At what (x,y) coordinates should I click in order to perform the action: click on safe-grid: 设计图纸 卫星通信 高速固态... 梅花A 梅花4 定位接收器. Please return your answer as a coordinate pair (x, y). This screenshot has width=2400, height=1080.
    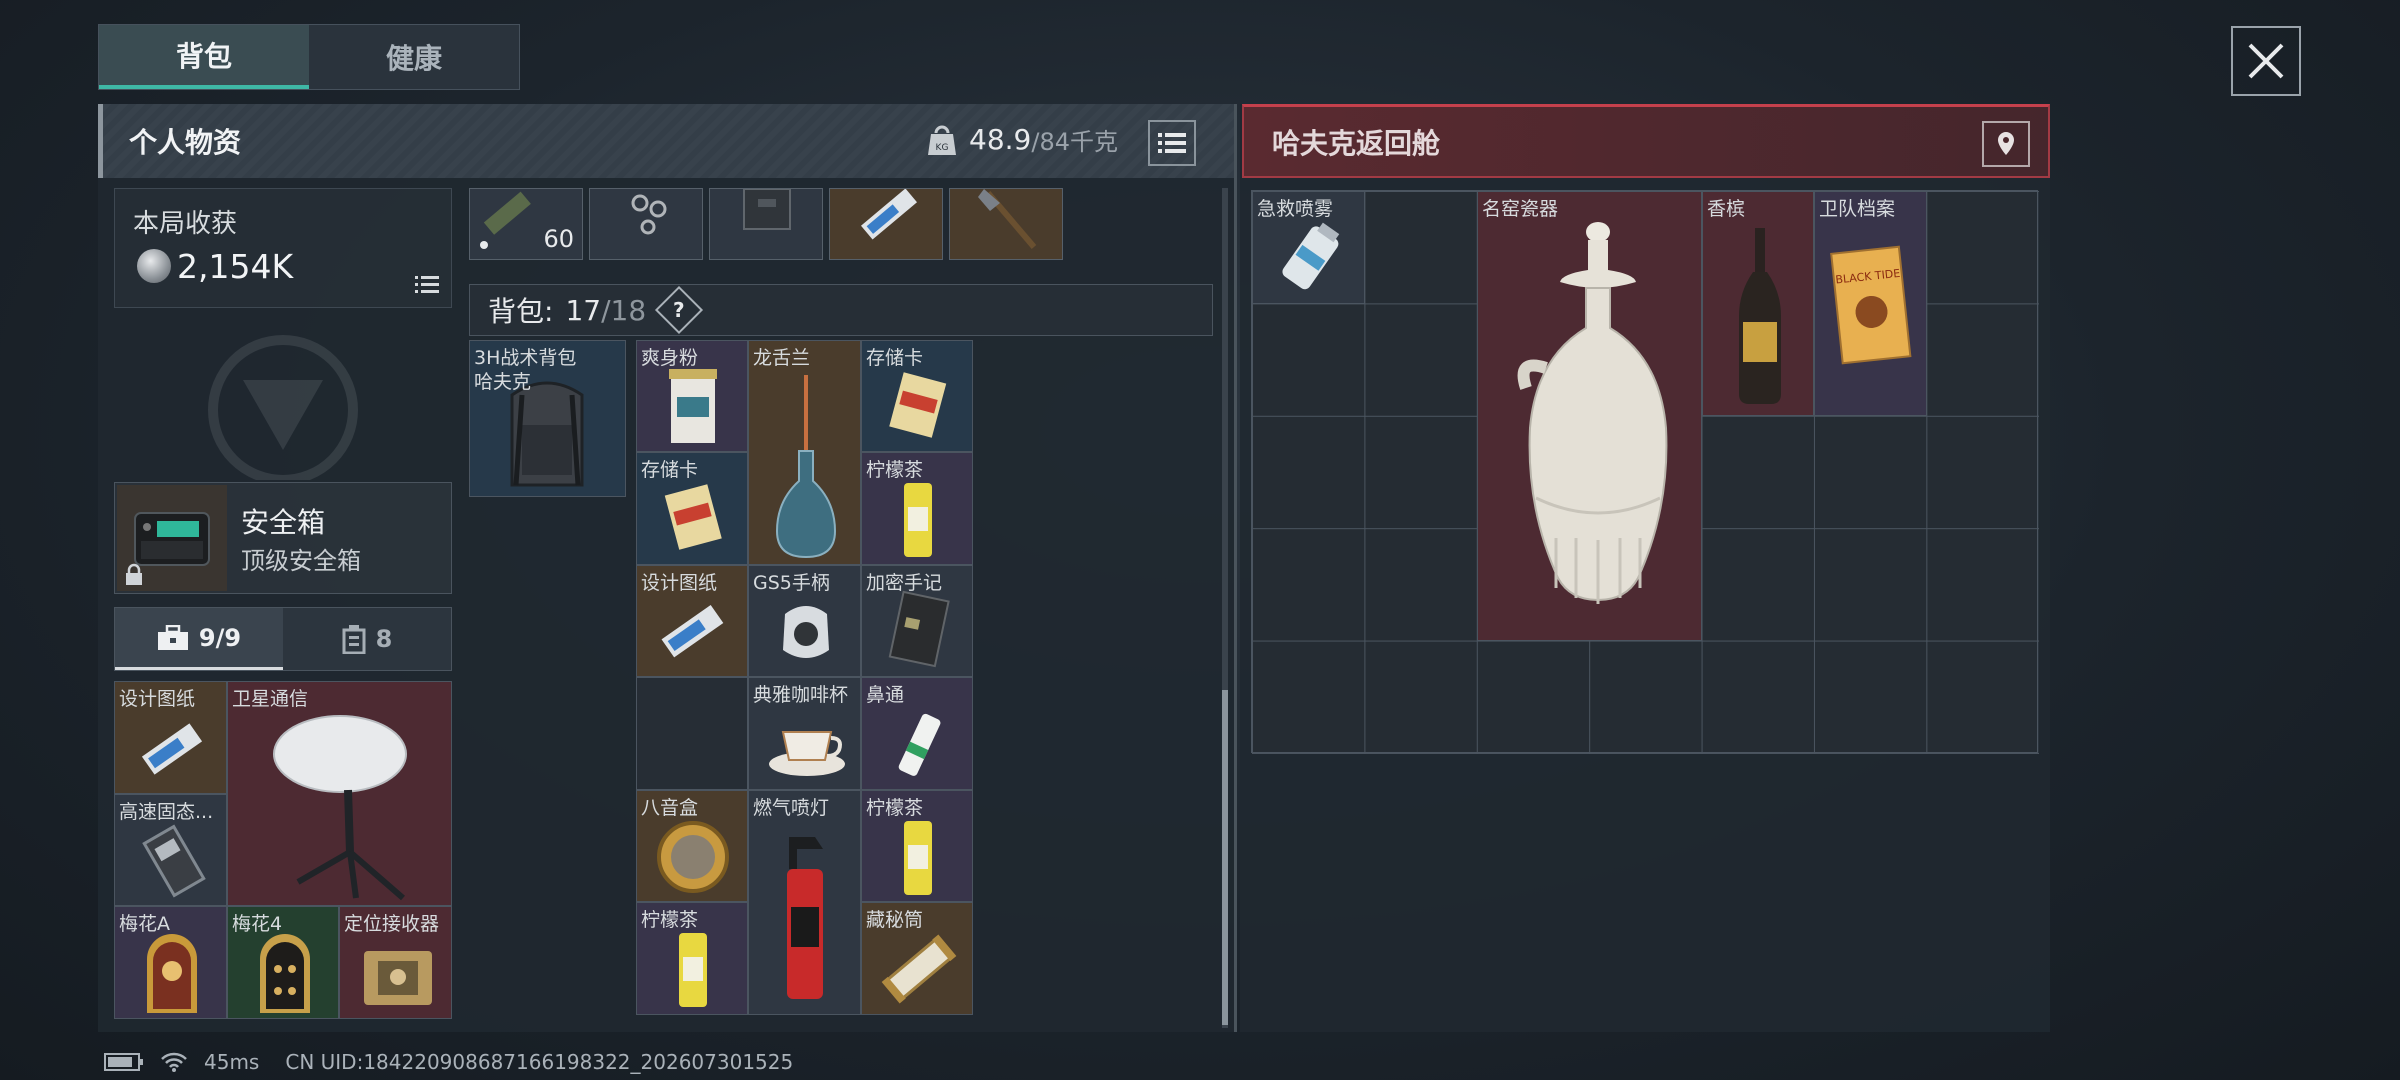
    Looking at the image, I should click on (283, 850).